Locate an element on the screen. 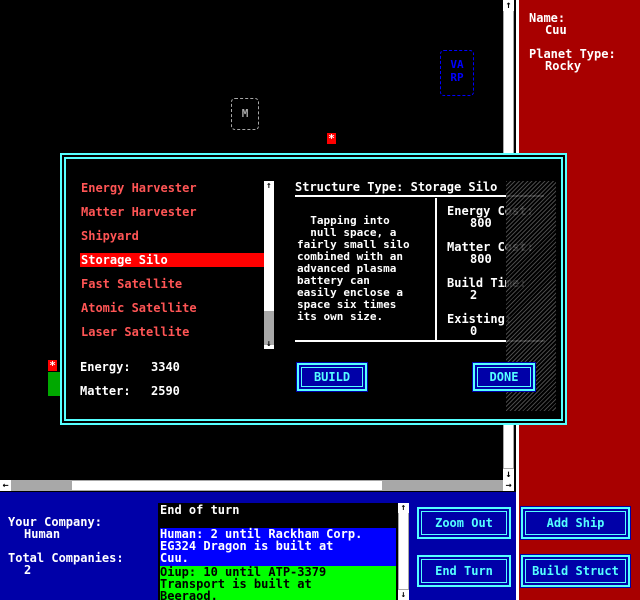  log-entry: End of turn is located at coordinates (278, 516).